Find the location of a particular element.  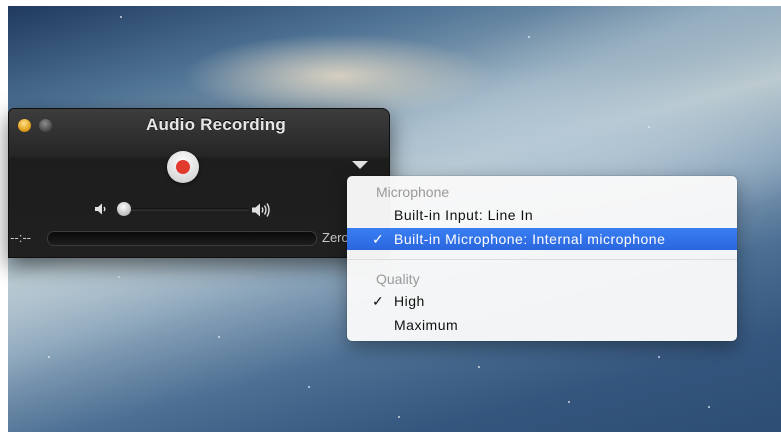

audio-level-meter is located at coordinates (182, 238).